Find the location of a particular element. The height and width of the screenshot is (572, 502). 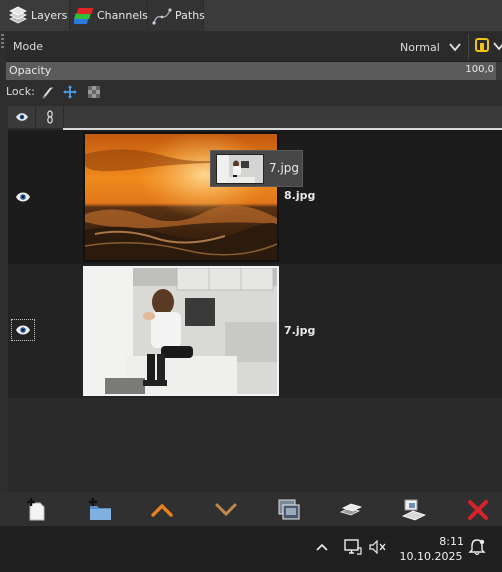

merge-layer-icon is located at coordinates (414, 510).